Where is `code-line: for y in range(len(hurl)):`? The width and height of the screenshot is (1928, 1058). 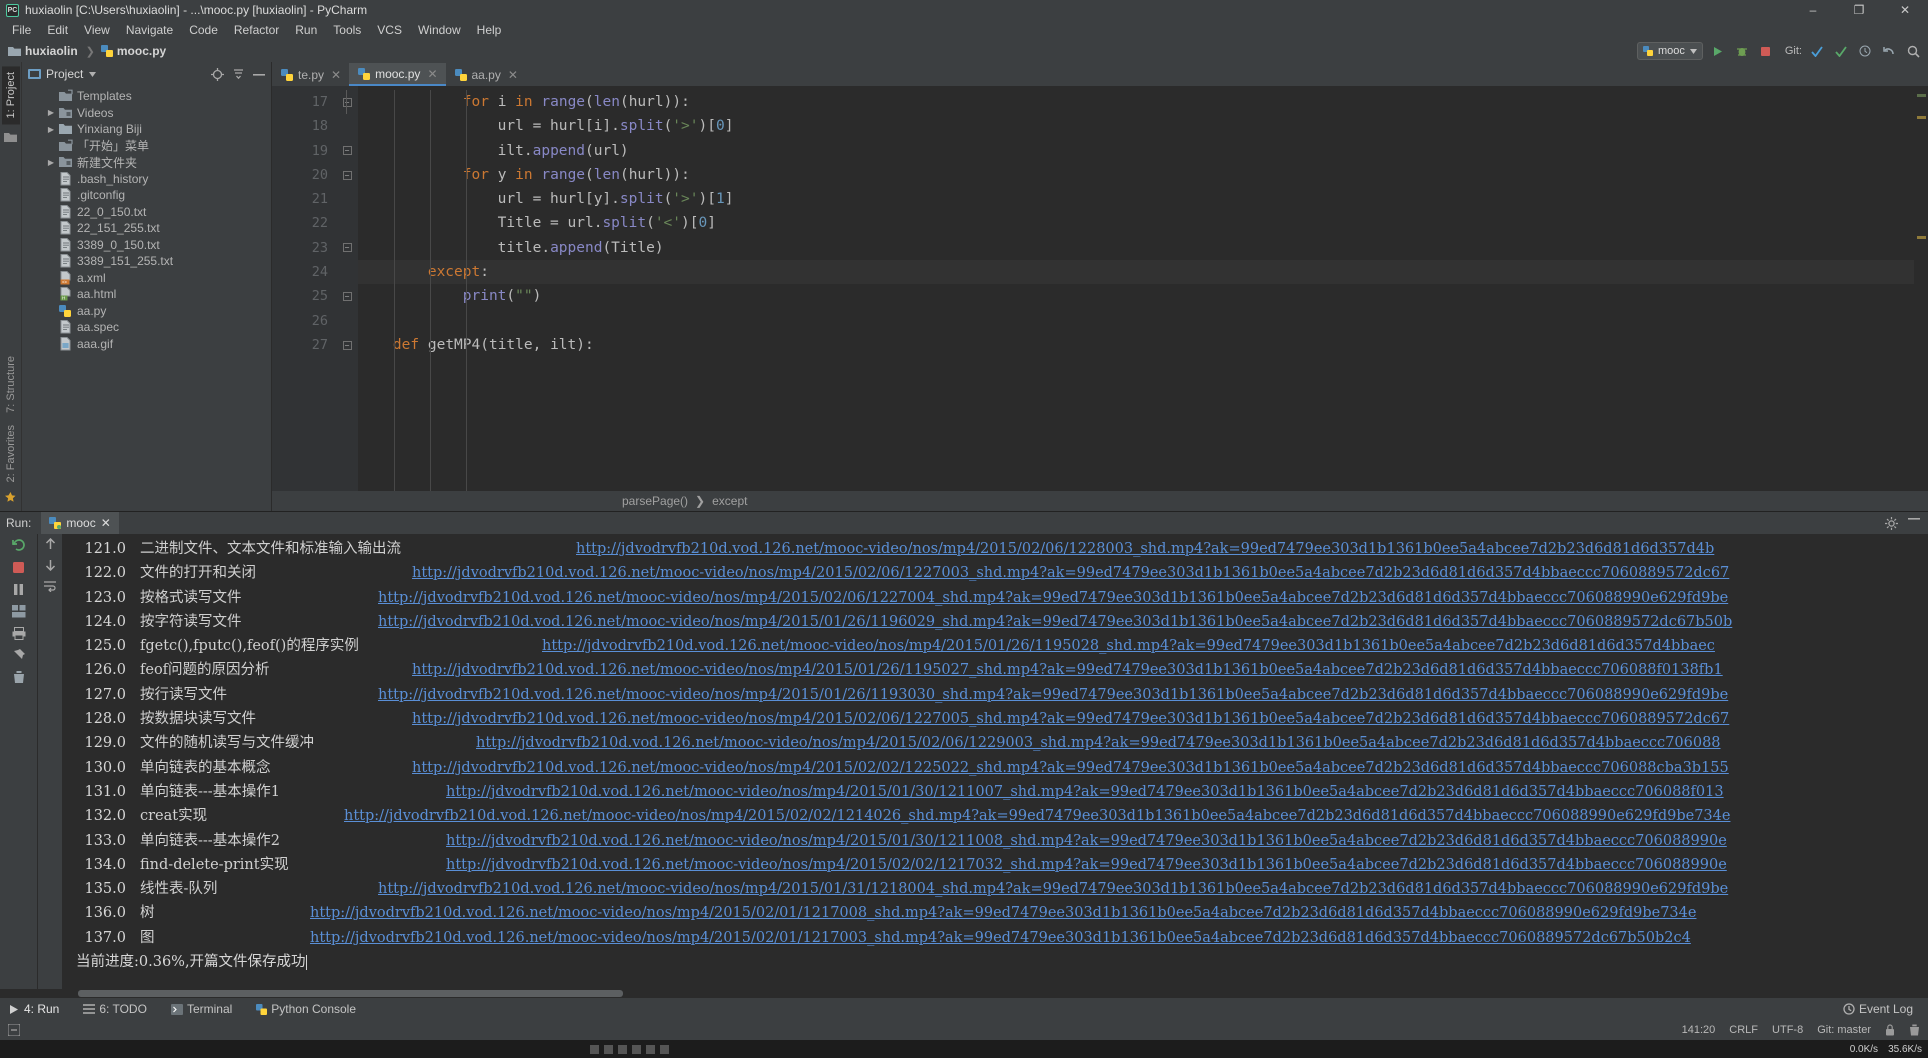 code-line: for y in range(len(hurl)): is located at coordinates (1136, 175).